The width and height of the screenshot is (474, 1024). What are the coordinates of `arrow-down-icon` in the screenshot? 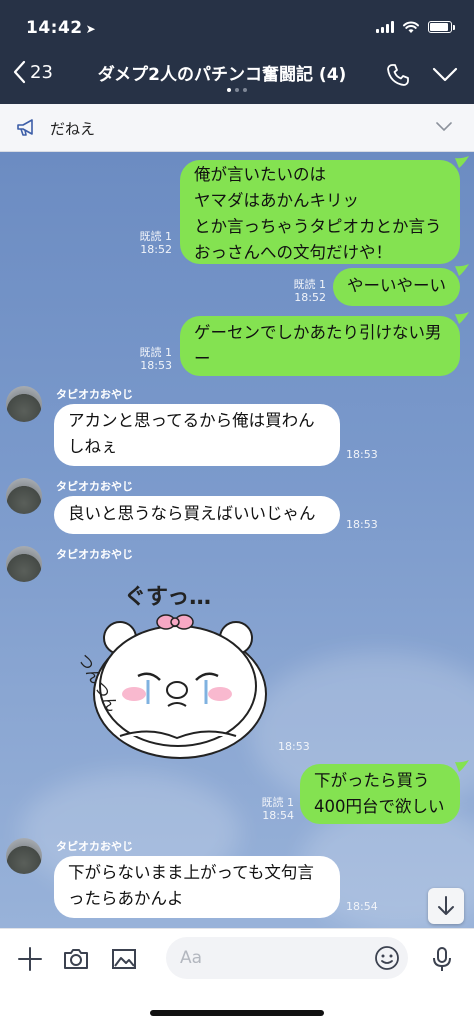 It's located at (446, 905).